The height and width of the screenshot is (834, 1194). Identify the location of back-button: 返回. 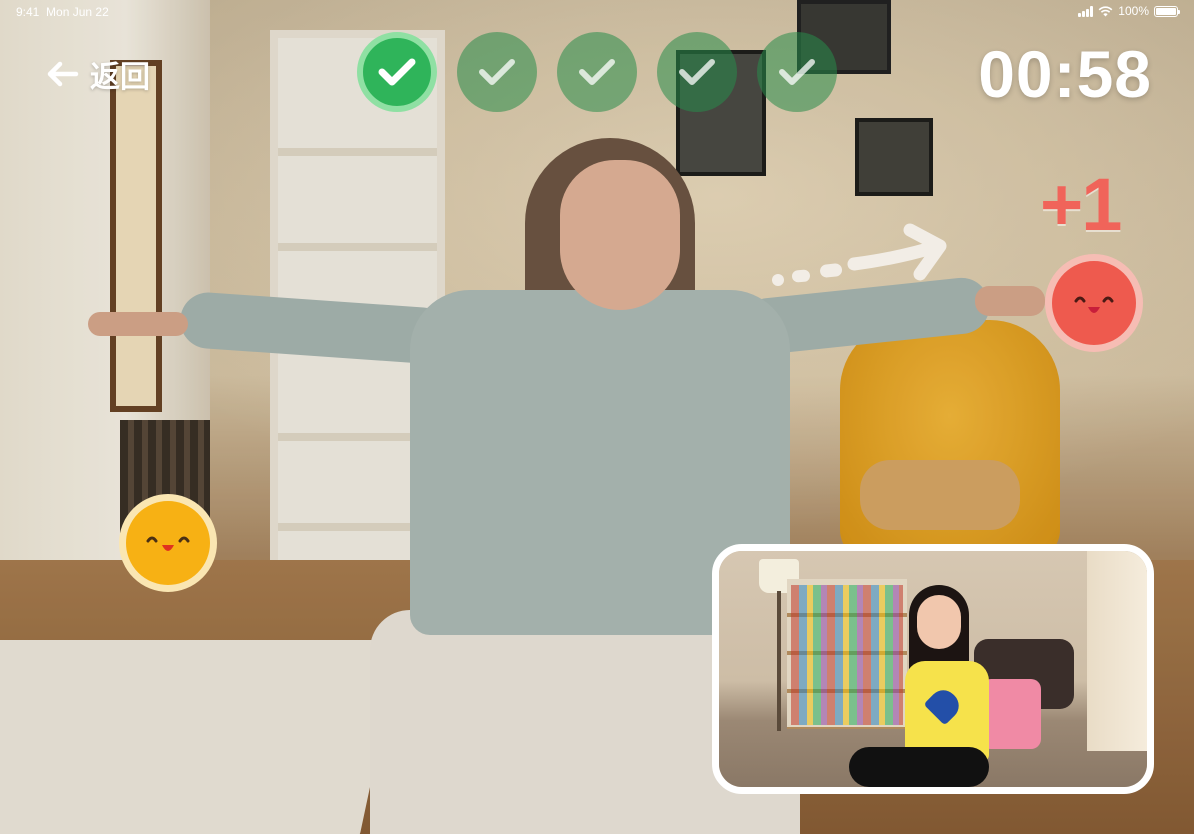
(98, 74).